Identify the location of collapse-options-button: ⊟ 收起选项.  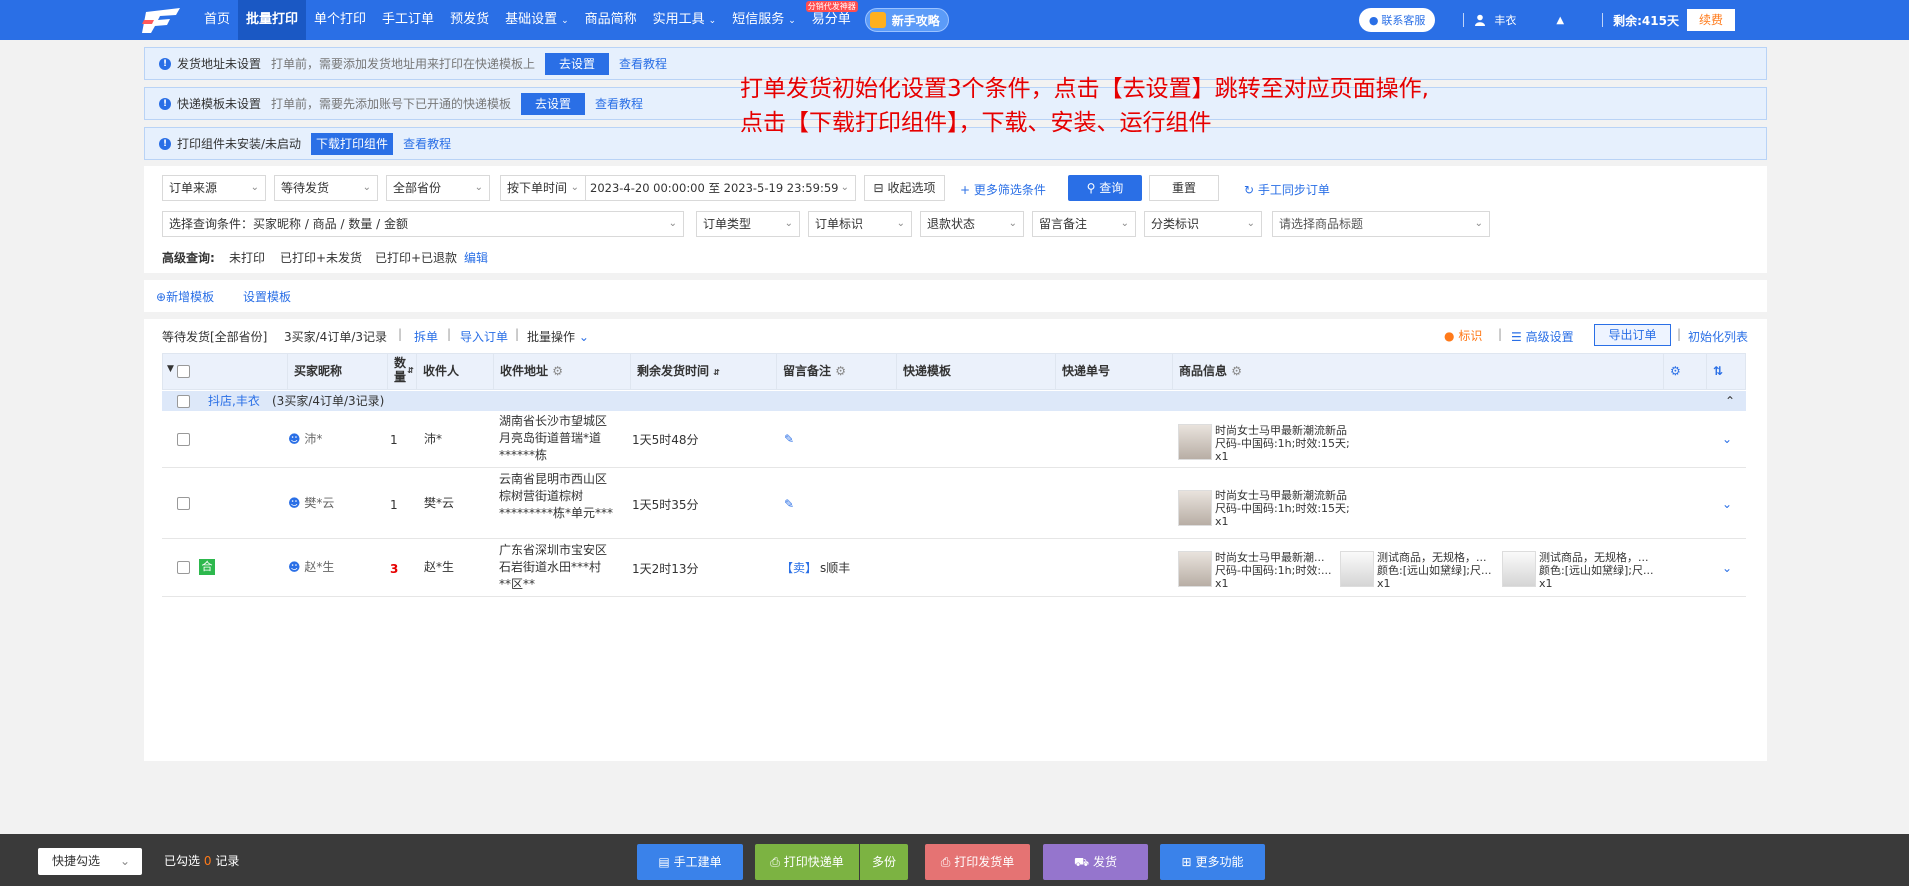
(904, 188).